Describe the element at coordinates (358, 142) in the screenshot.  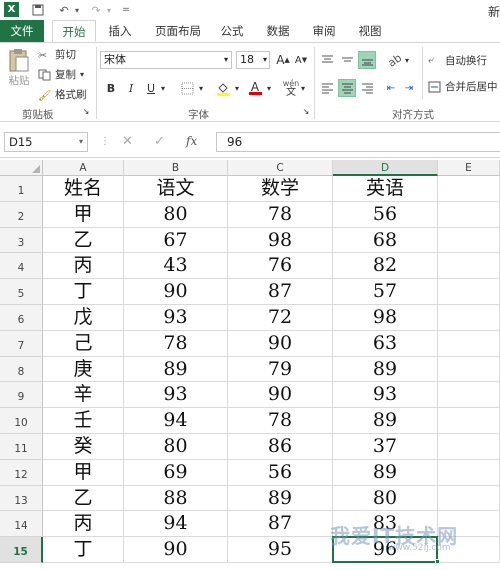
I see `formula-input: 96` at that location.